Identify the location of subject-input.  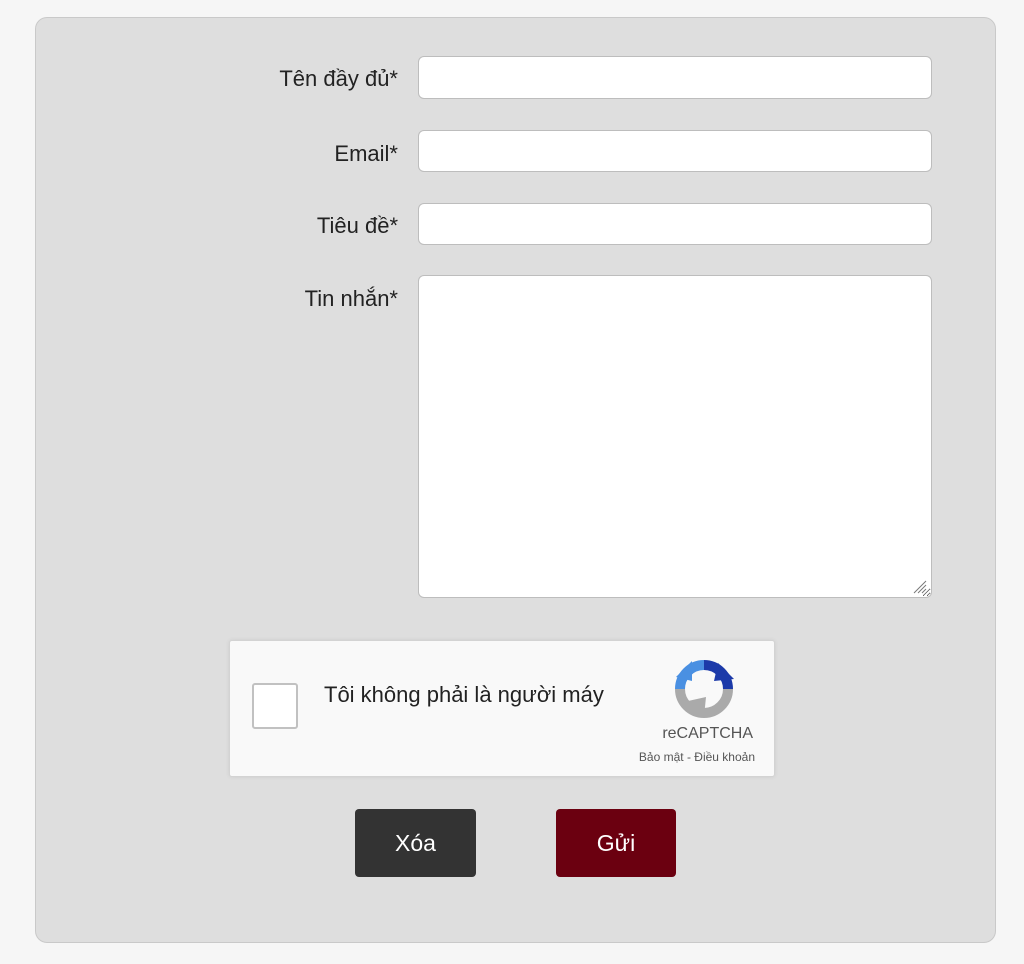
(675, 224).